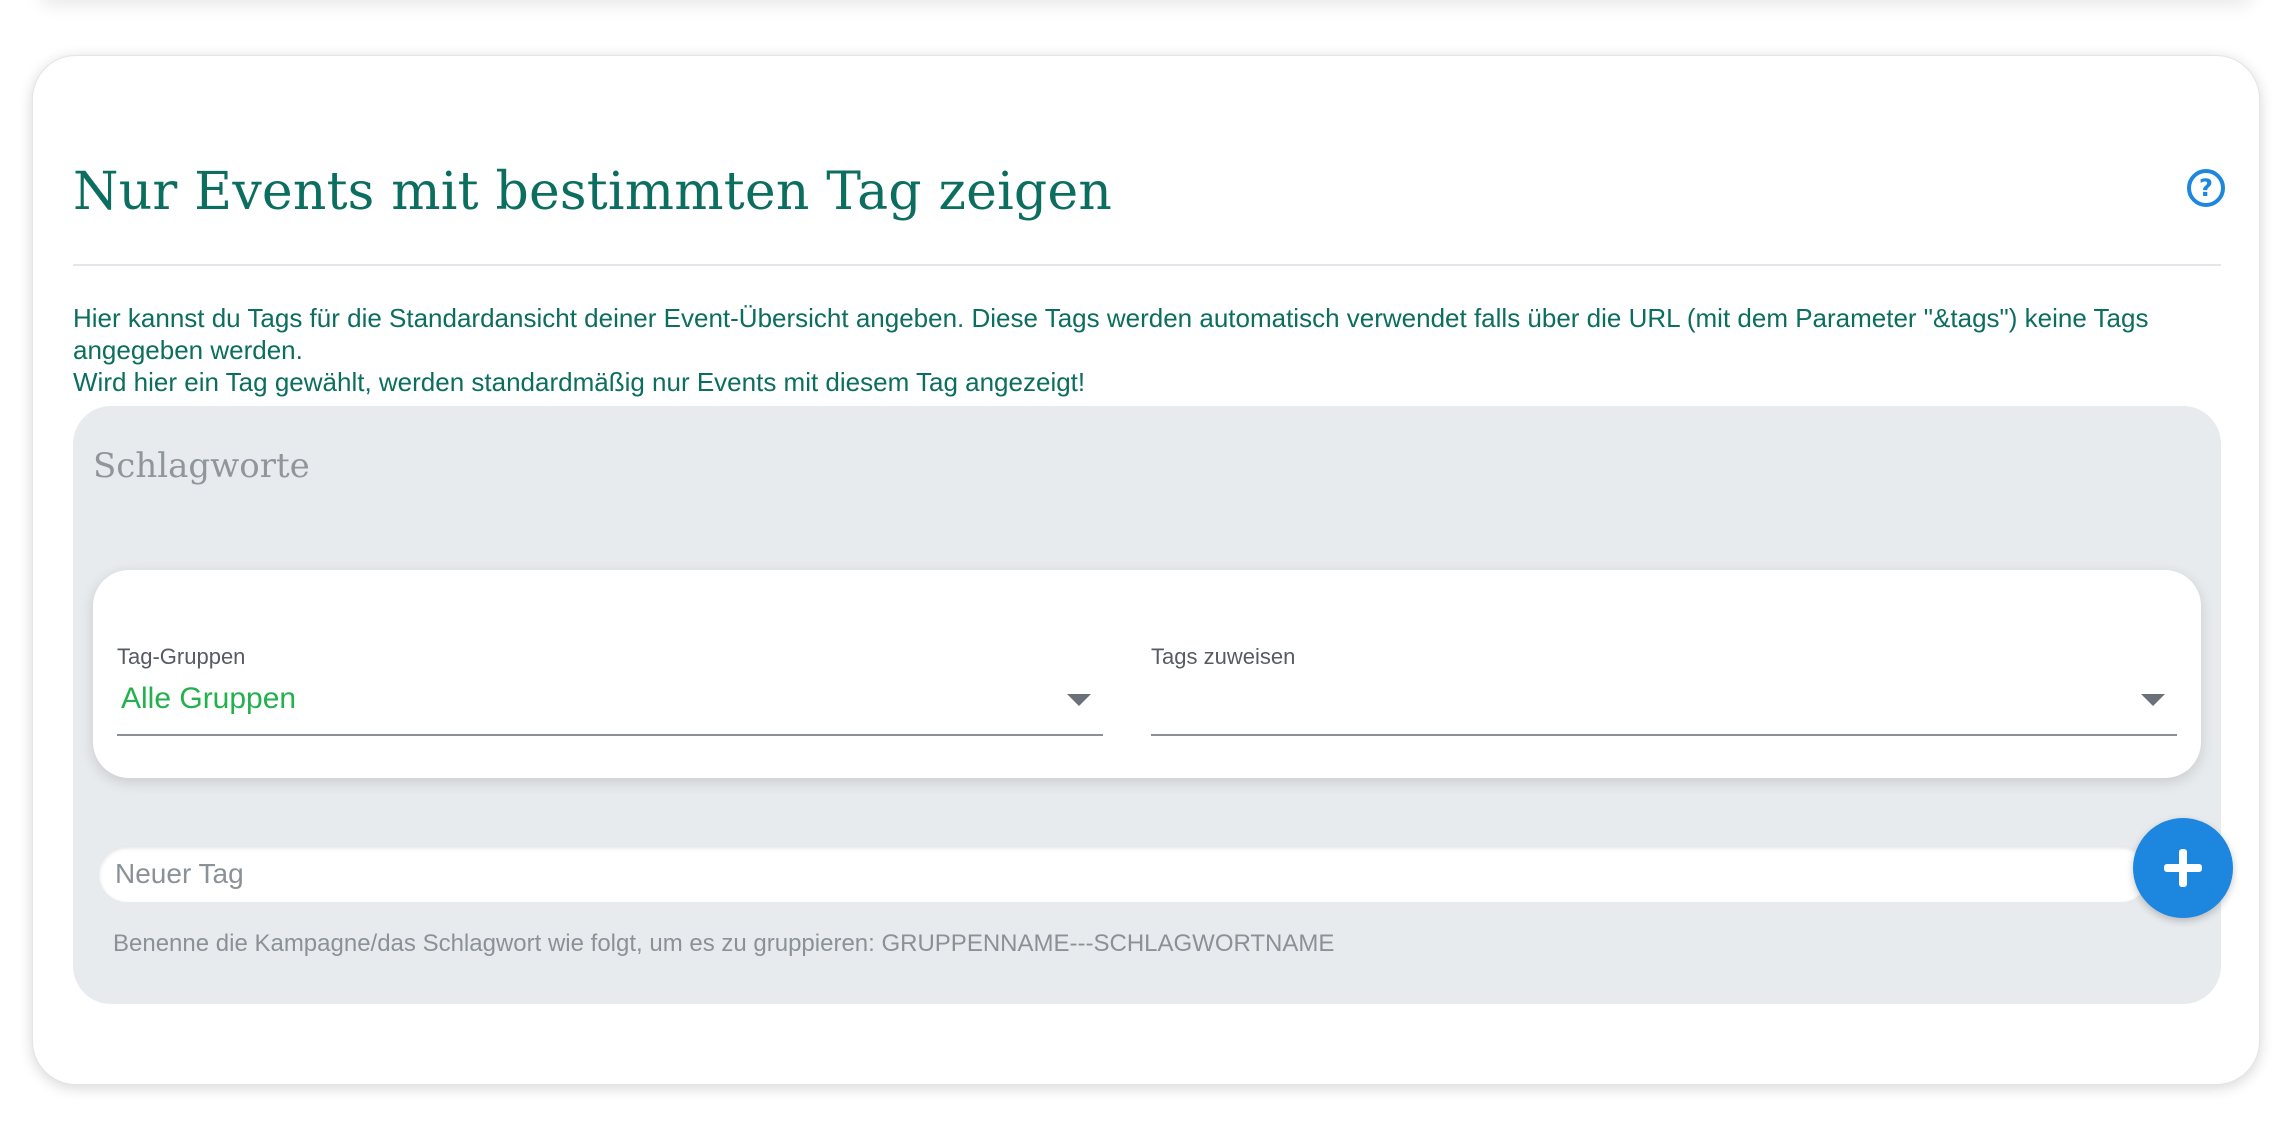  What do you see at coordinates (181, 656) in the screenshot?
I see `tag-group-label: Tag-Gruppen` at bounding box center [181, 656].